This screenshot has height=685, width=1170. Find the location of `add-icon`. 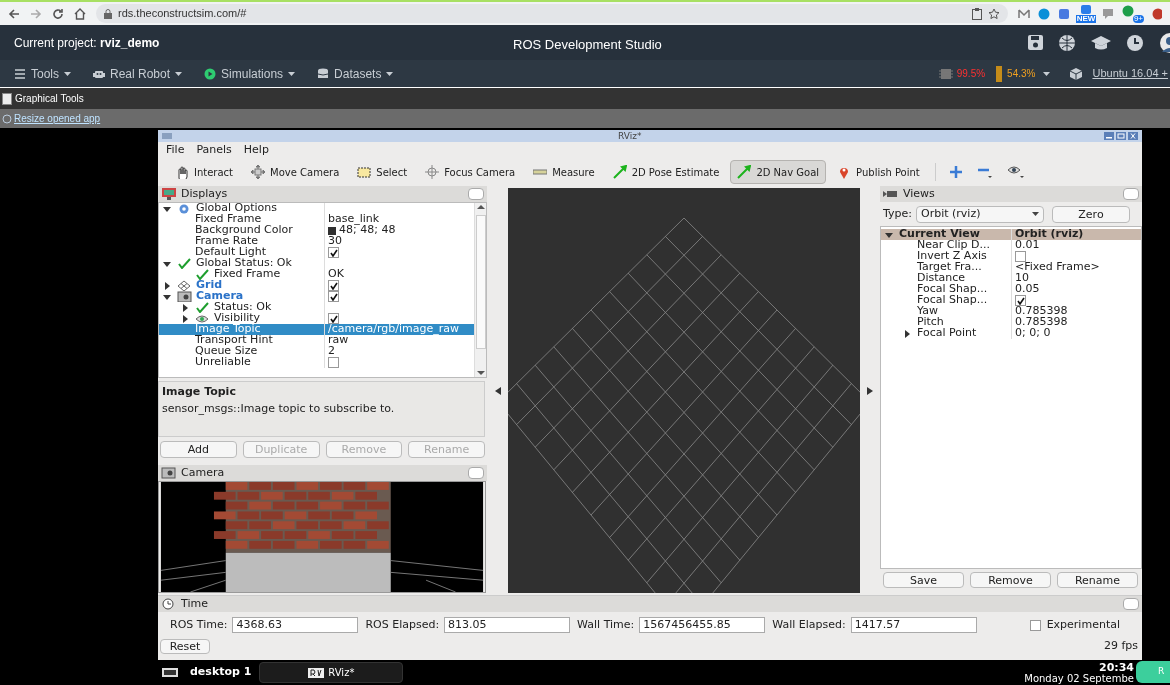

add-icon is located at coordinates (955, 172).